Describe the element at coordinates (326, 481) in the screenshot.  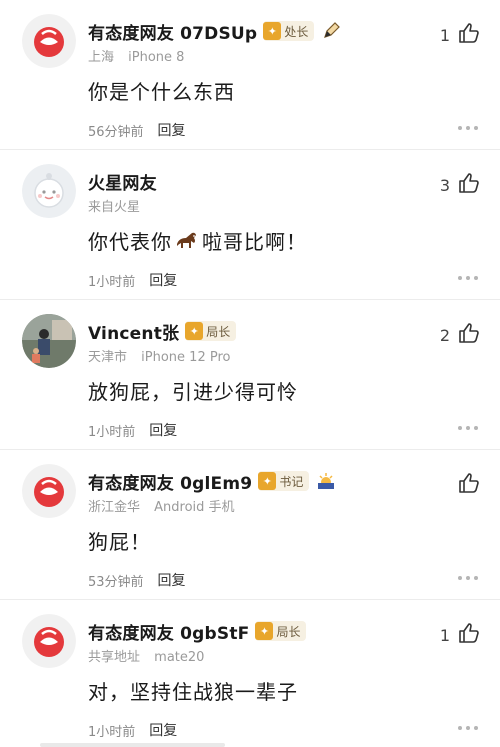
I see `sunrise-icon` at that location.